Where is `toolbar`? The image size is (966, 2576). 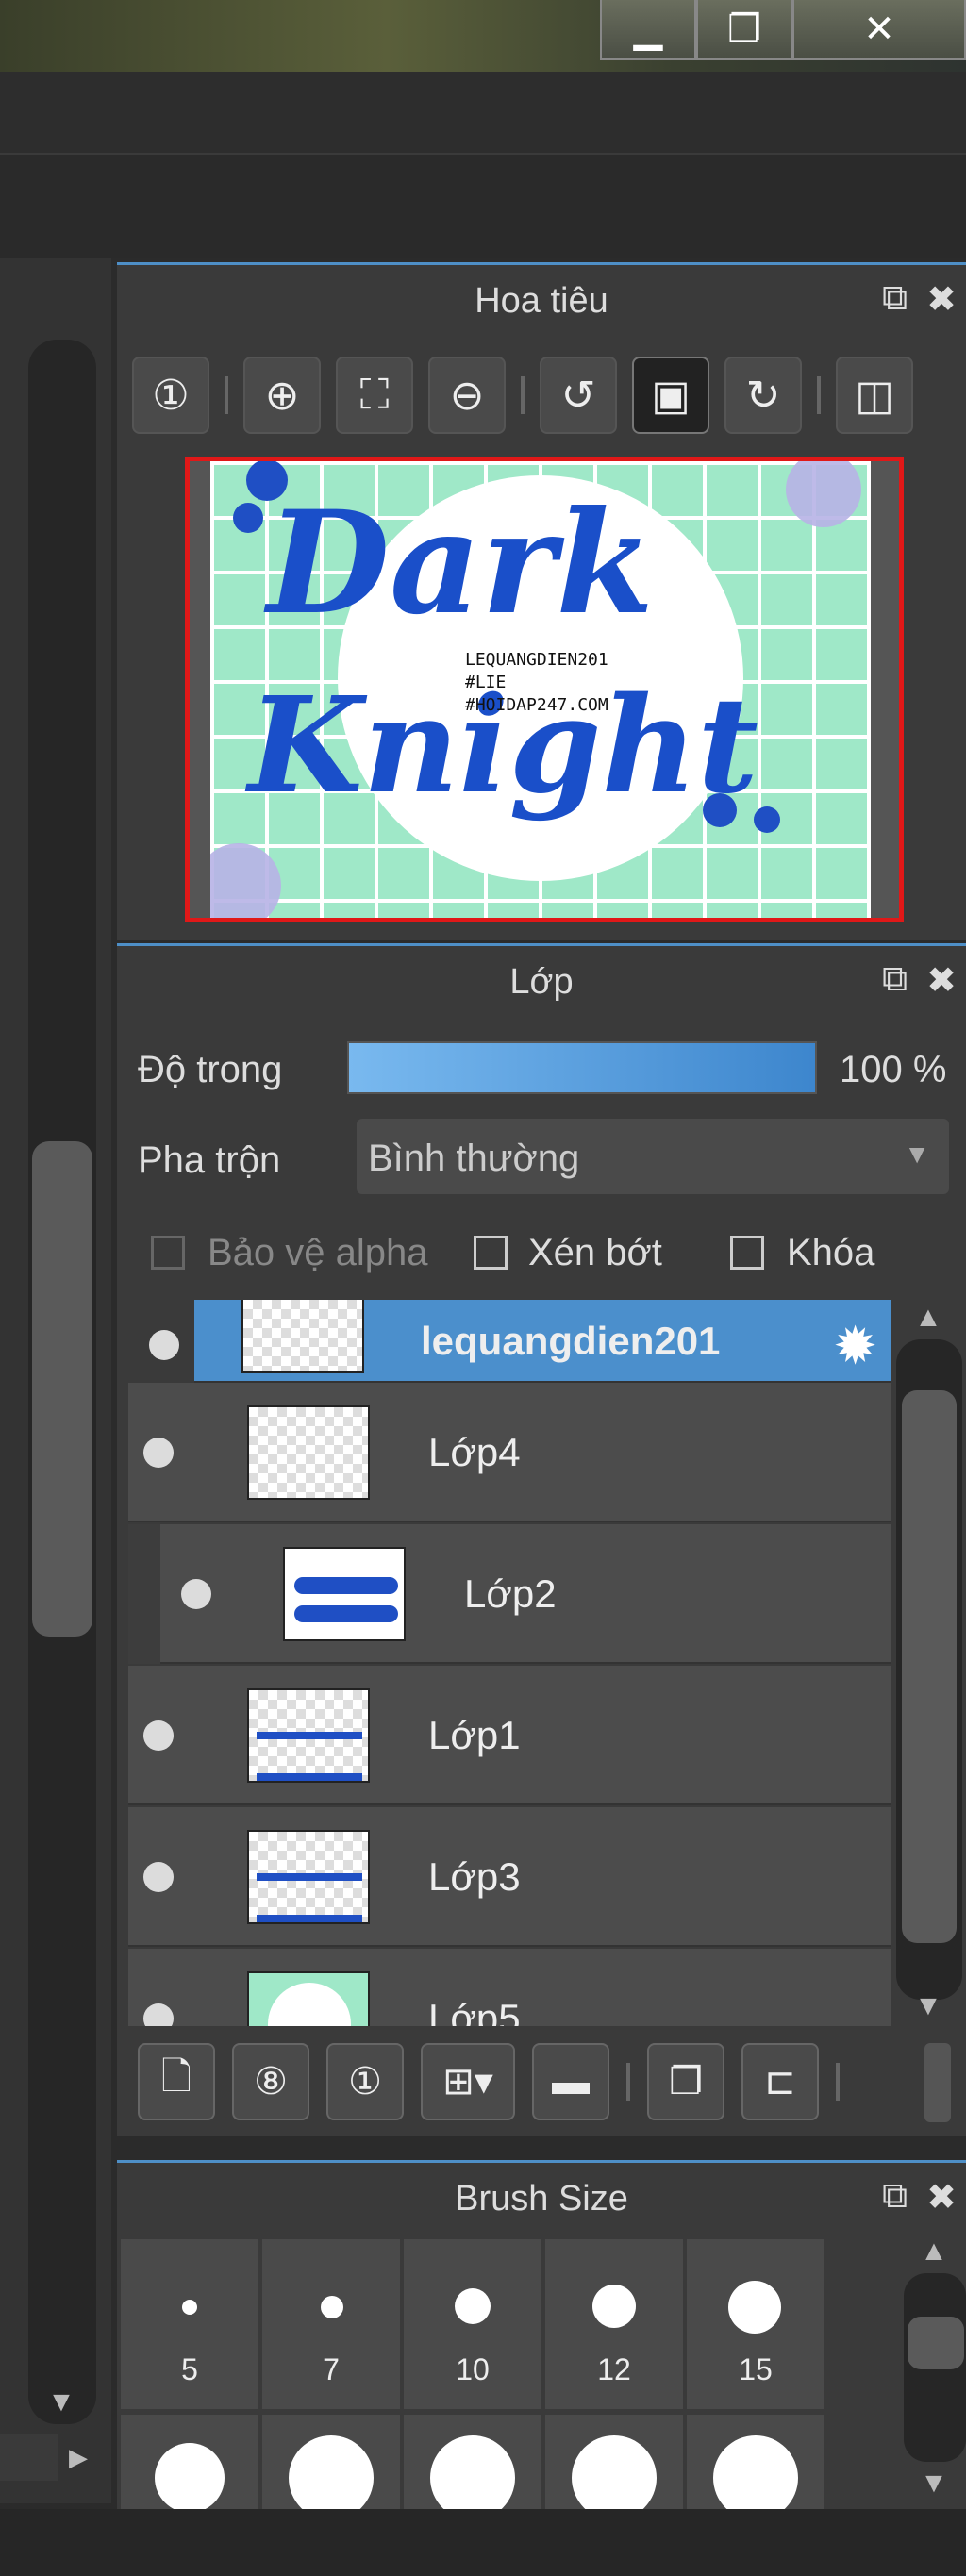
toolbar is located at coordinates (483, 206).